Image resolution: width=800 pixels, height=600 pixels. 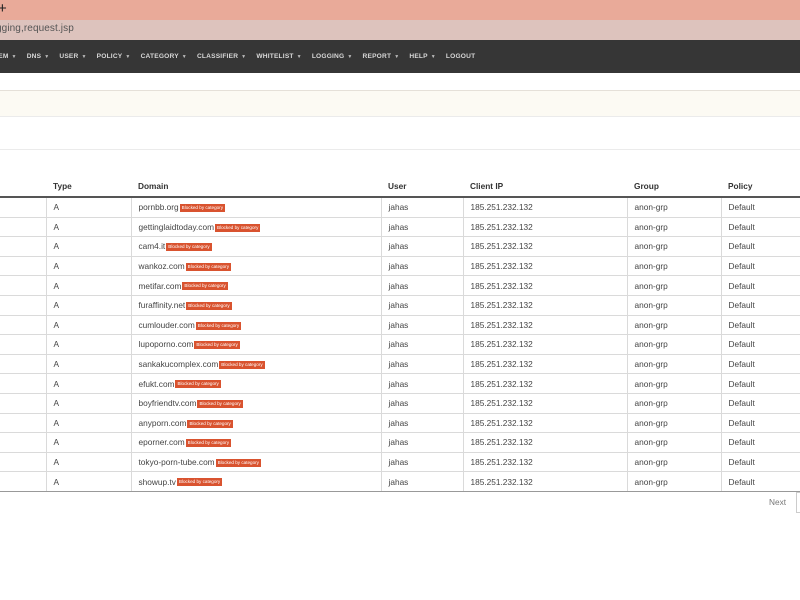 What do you see at coordinates (23, 187) in the screenshot?
I see `col-header-time` at bounding box center [23, 187].